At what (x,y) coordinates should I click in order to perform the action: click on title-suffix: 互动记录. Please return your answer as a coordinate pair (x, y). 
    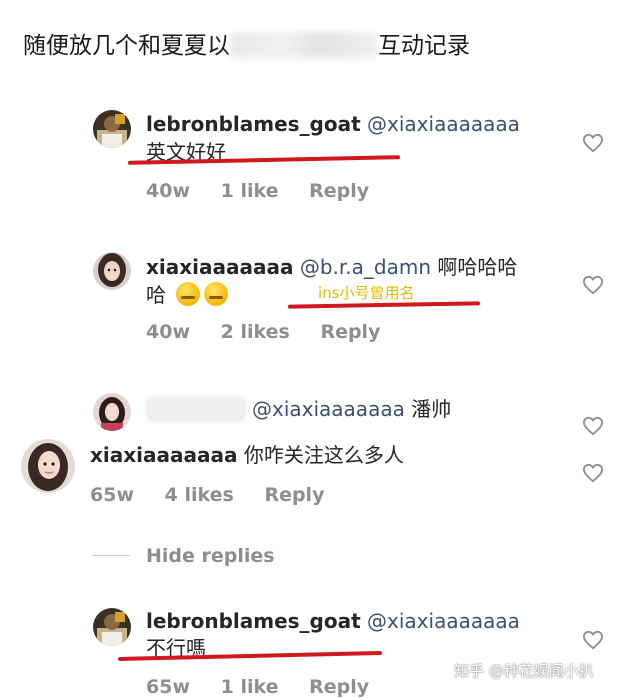
    Looking at the image, I should click on (424, 46).